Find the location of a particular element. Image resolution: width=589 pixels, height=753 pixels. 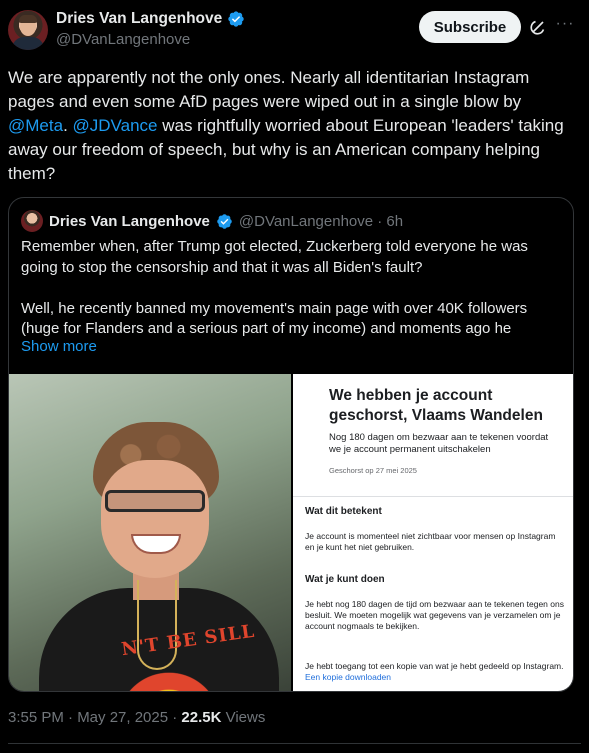

author-handle: @DVanLangenhove is located at coordinates (150, 39).